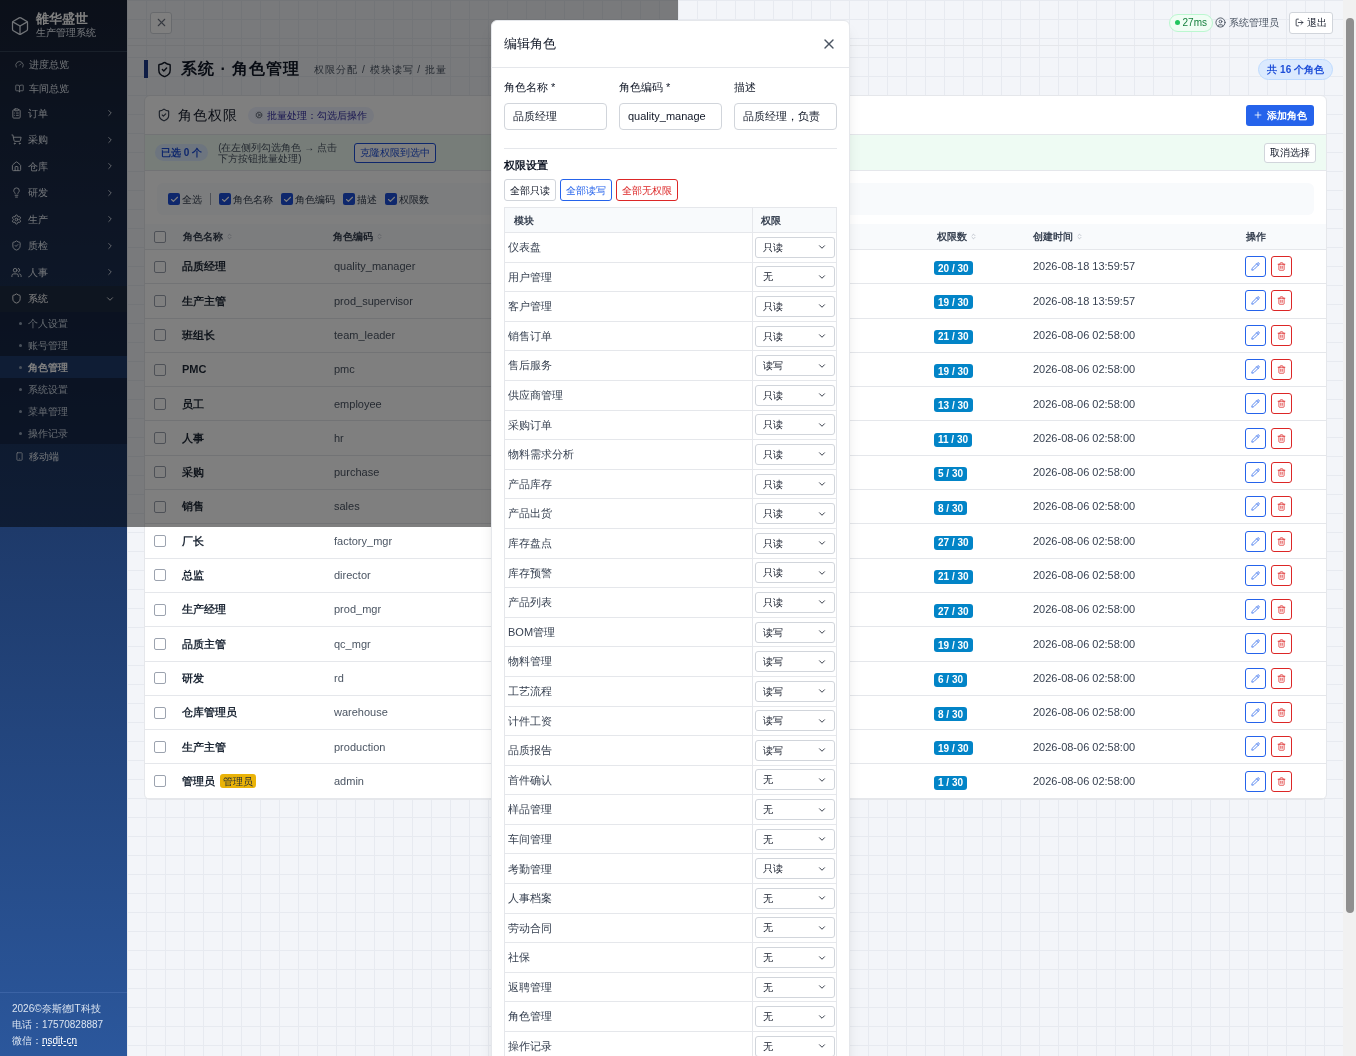 The height and width of the screenshot is (1056, 1356). I want to click on column-header: 创建时间, so click(1126, 236).